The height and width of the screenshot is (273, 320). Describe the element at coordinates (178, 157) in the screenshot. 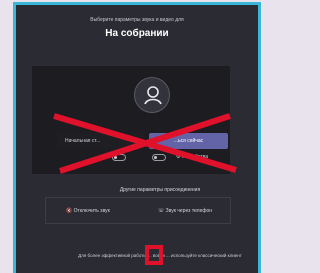

I see `gear-icon: ⚙` at that location.